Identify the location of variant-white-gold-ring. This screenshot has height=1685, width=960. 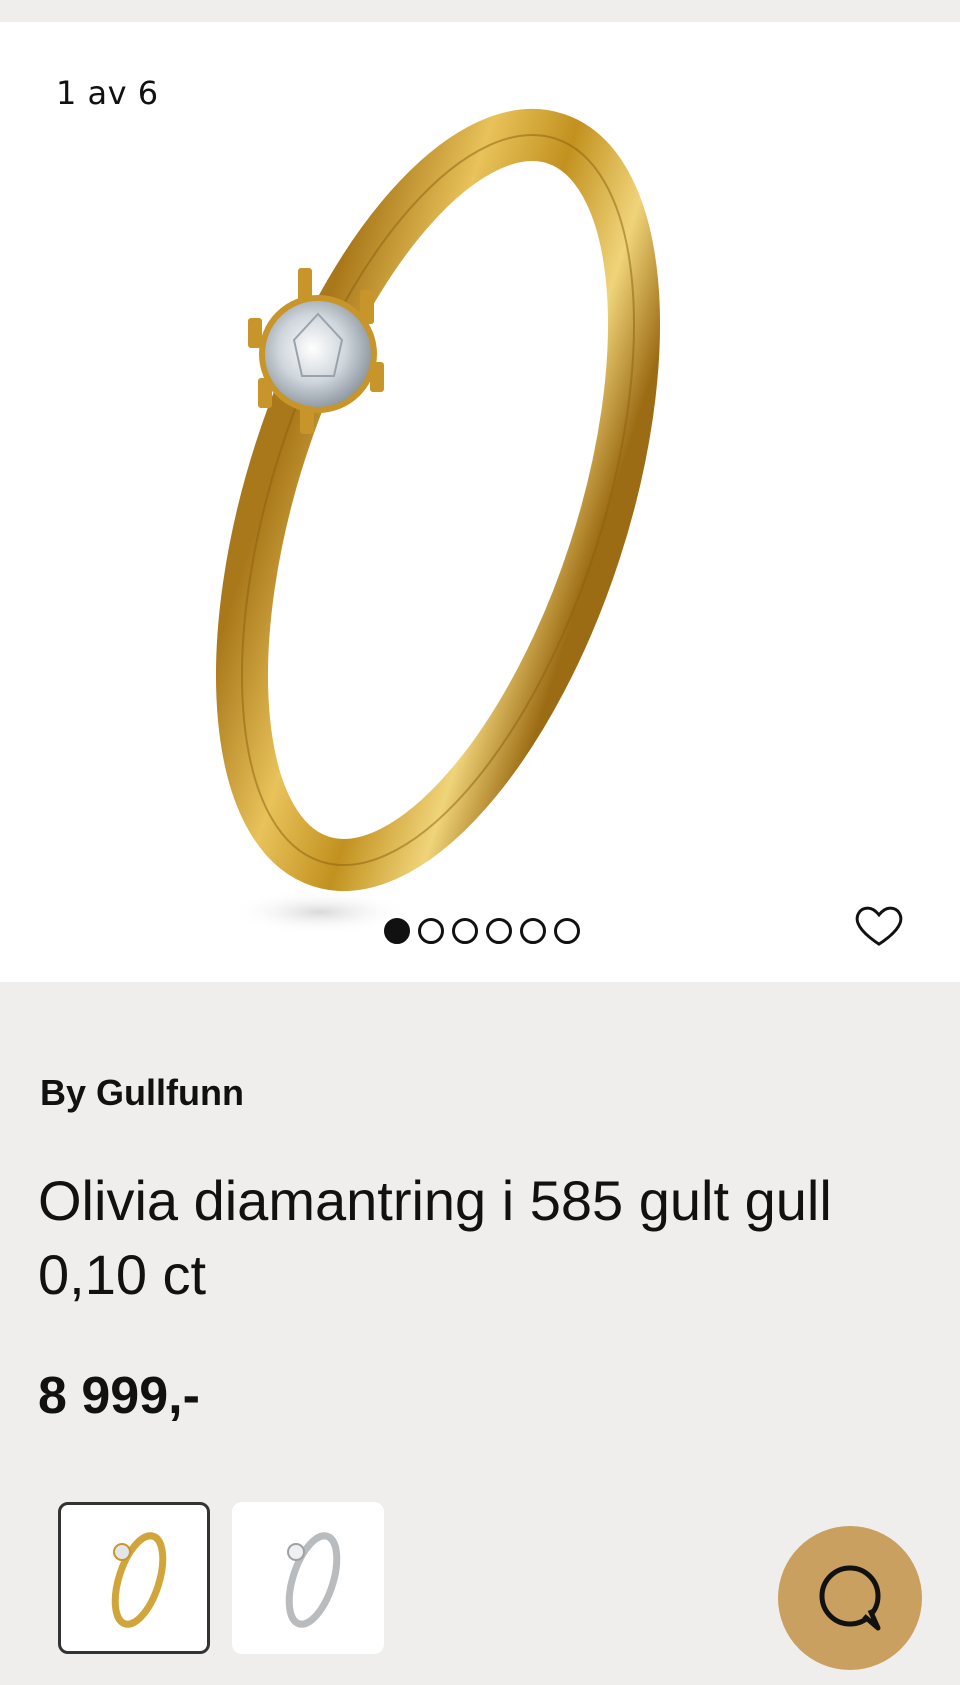
(308, 1578).